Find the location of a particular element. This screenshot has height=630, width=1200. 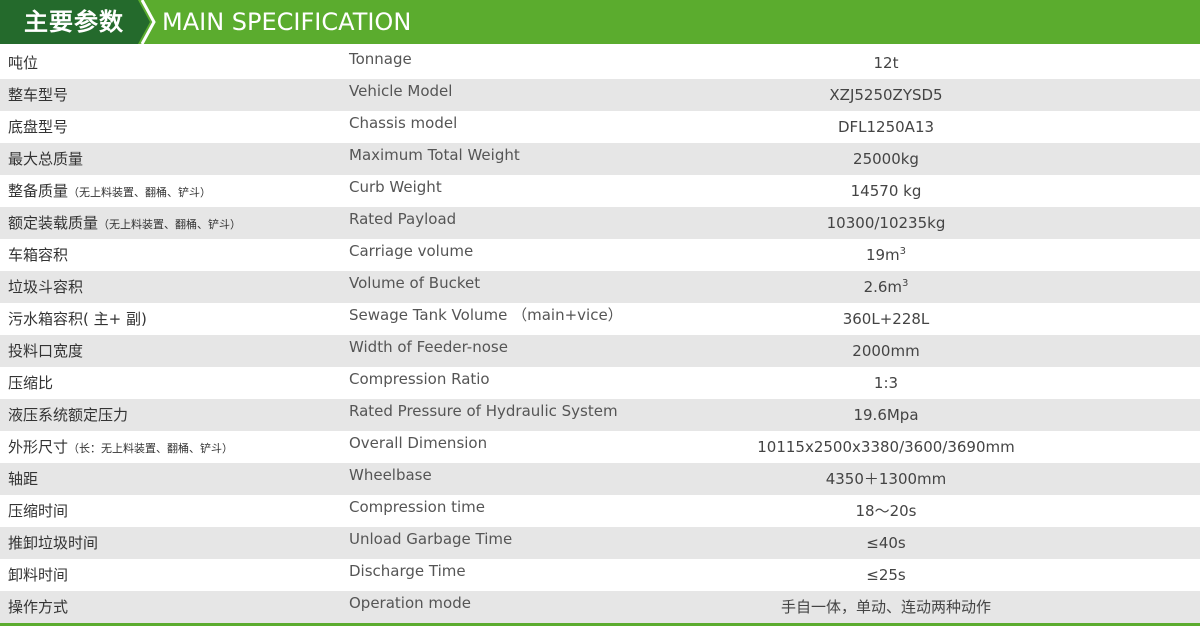

param-name-en: Vehicle Model is located at coordinates (401, 91).